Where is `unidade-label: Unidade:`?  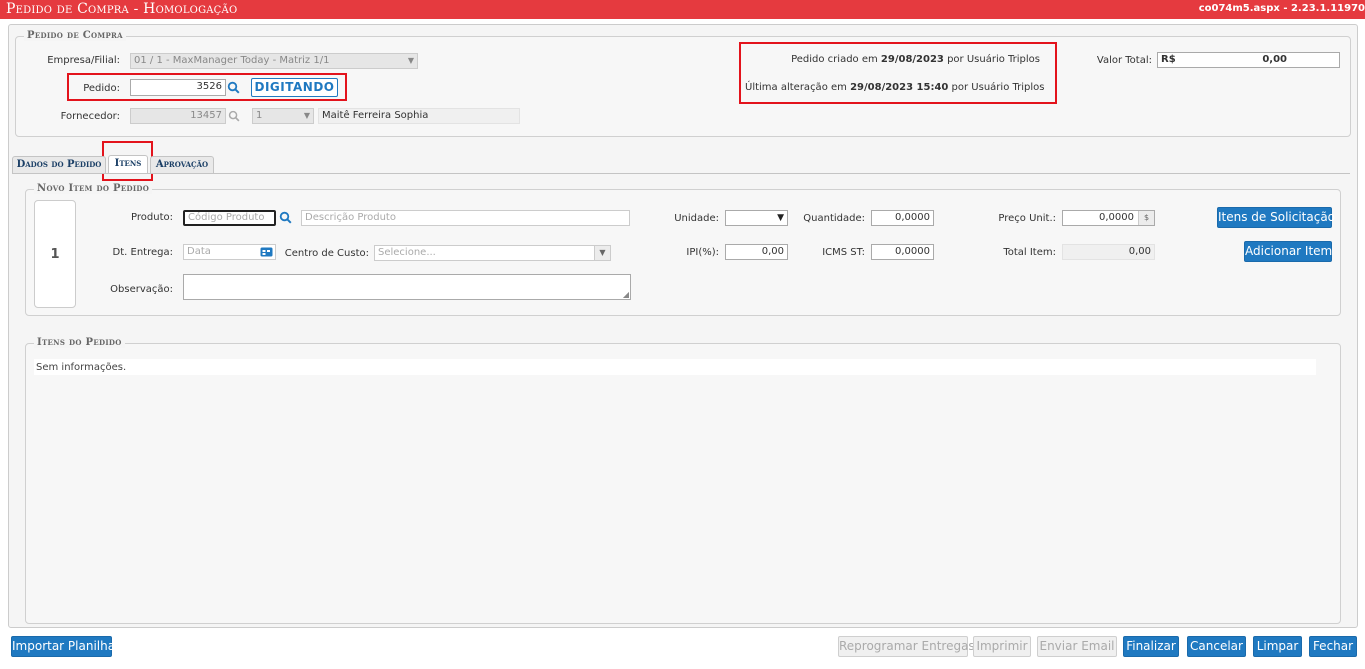 unidade-label: Unidade: is located at coordinates (696, 218).